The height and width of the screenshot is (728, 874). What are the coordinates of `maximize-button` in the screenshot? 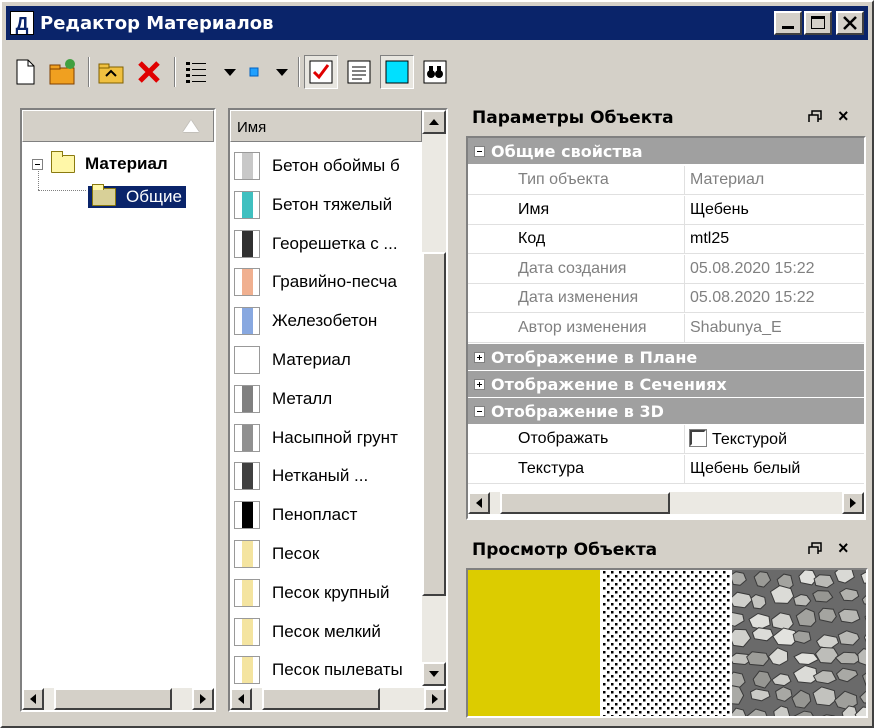 It's located at (818, 23).